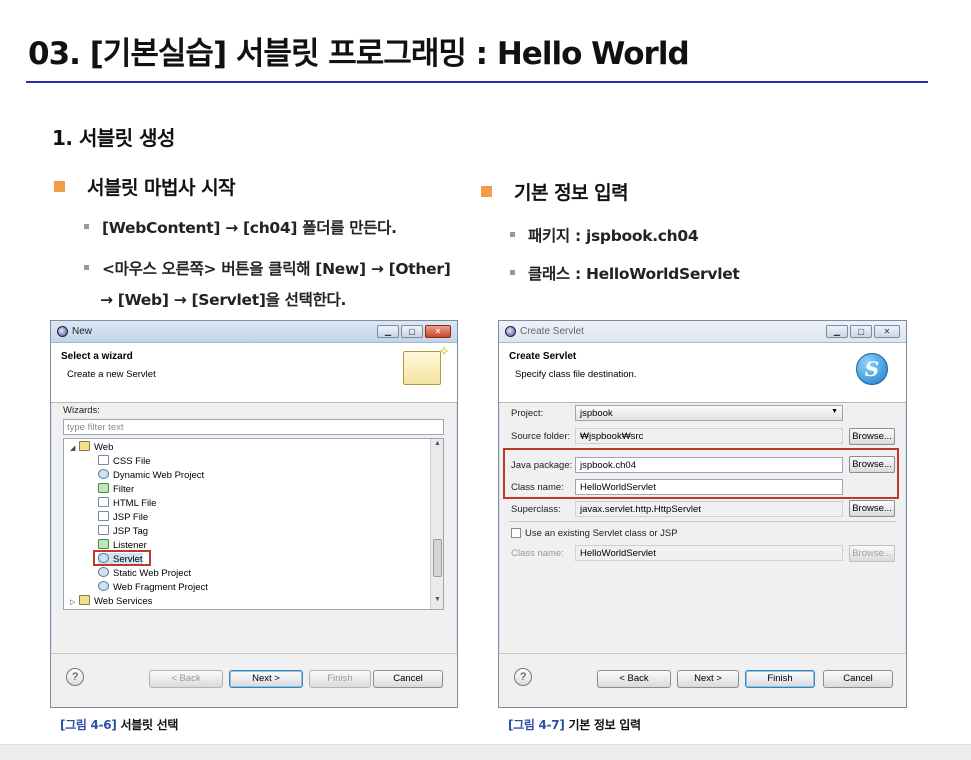  Describe the element at coordinates (103, 488) in the screenshot. I see `filter-icon` at that location.